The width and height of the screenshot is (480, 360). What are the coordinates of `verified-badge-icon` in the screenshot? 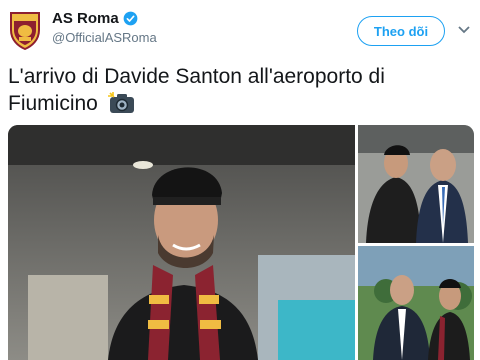 It's located at (130, 18).